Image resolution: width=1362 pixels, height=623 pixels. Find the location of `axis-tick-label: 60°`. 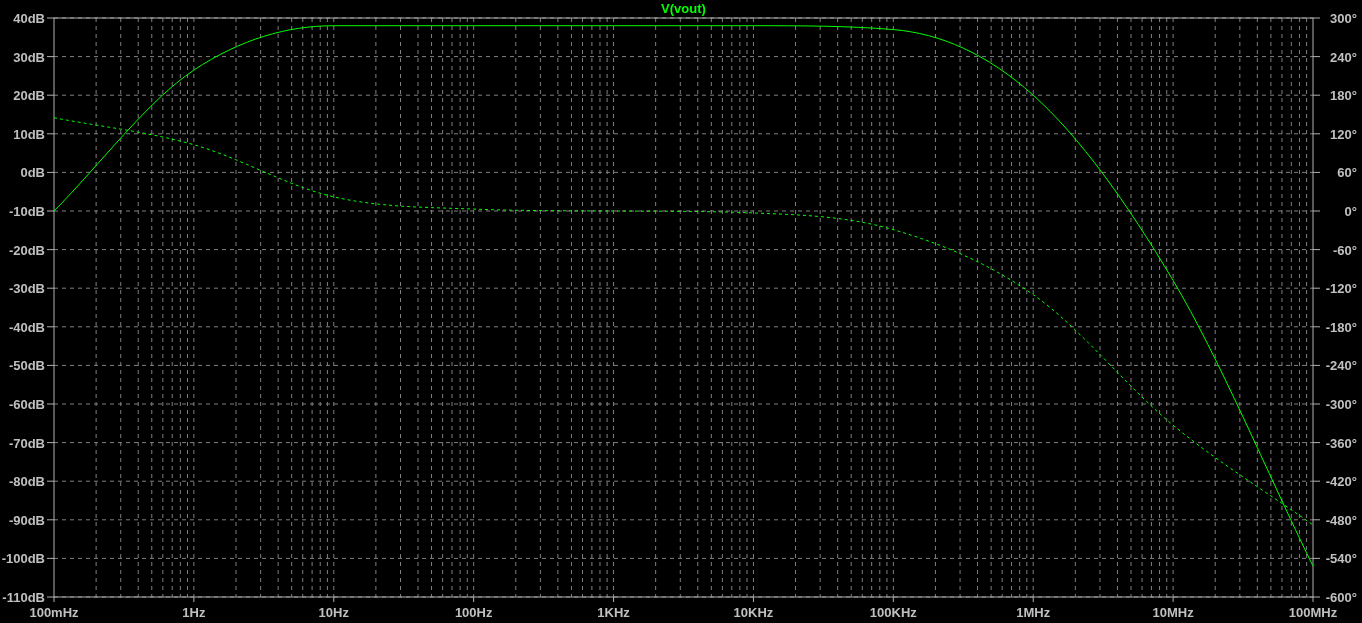

axis-tick-label: 60° is located at coordinates (1347, 173).